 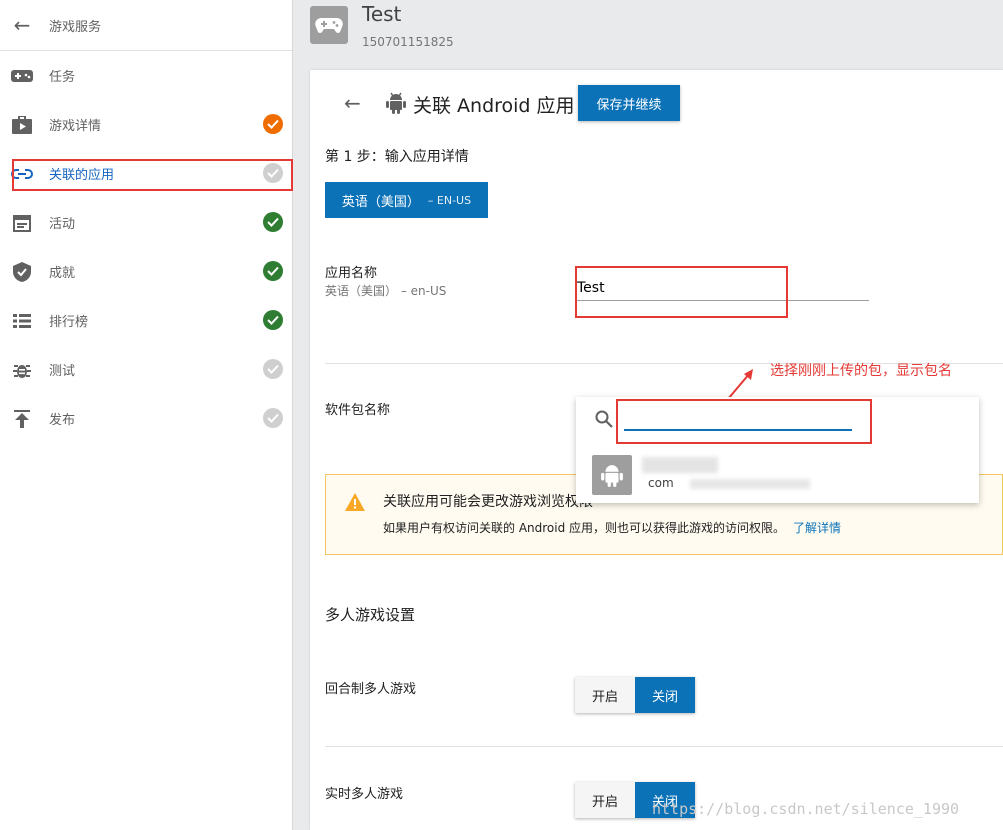 What do you see at coordinates (62, 273) in the screenshot?
I see `sidebar-item-label: 成就` at bounding box center [62, 273].